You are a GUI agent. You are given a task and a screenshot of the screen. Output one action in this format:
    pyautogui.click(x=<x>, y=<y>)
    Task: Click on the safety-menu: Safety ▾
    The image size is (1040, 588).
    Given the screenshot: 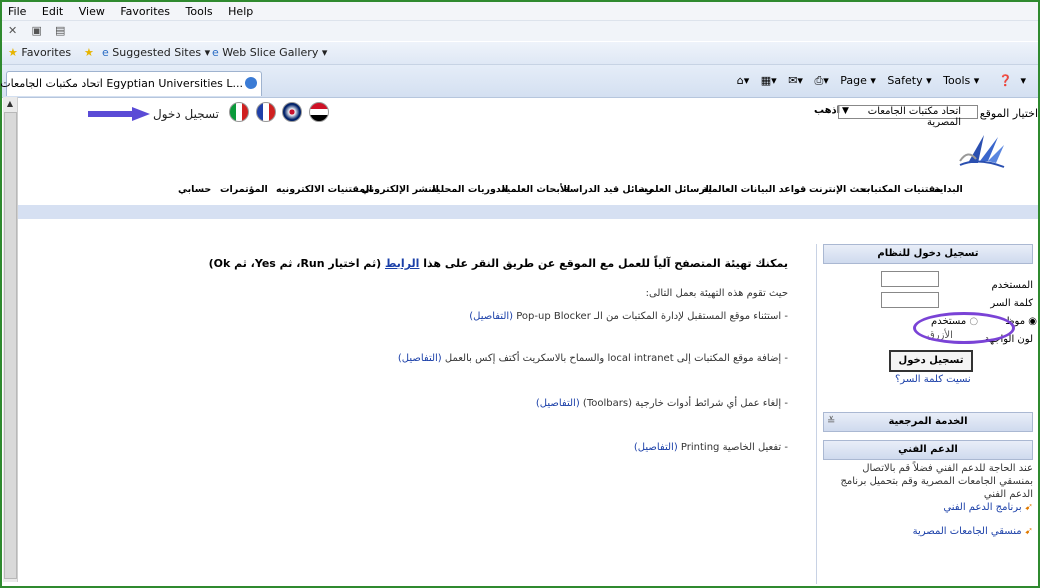 What is the action you would take?
    pyautogui.click(x=909, y=80)
    